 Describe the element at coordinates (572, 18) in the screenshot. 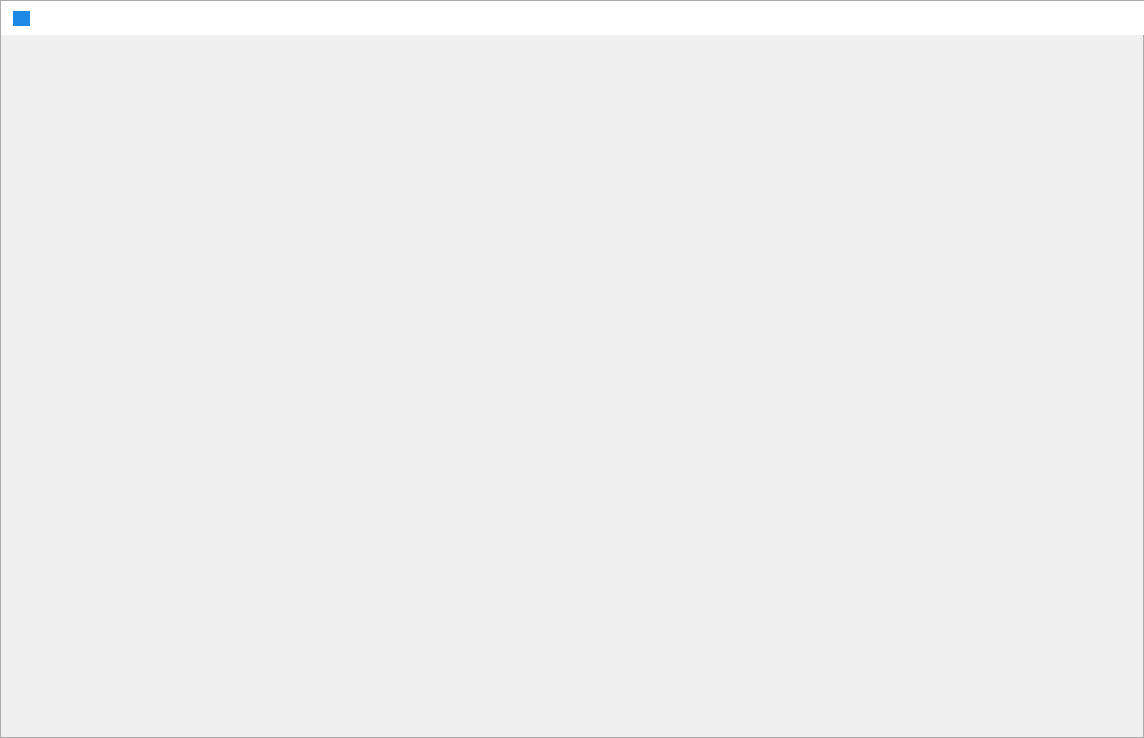

I see `title-bar` at that location.